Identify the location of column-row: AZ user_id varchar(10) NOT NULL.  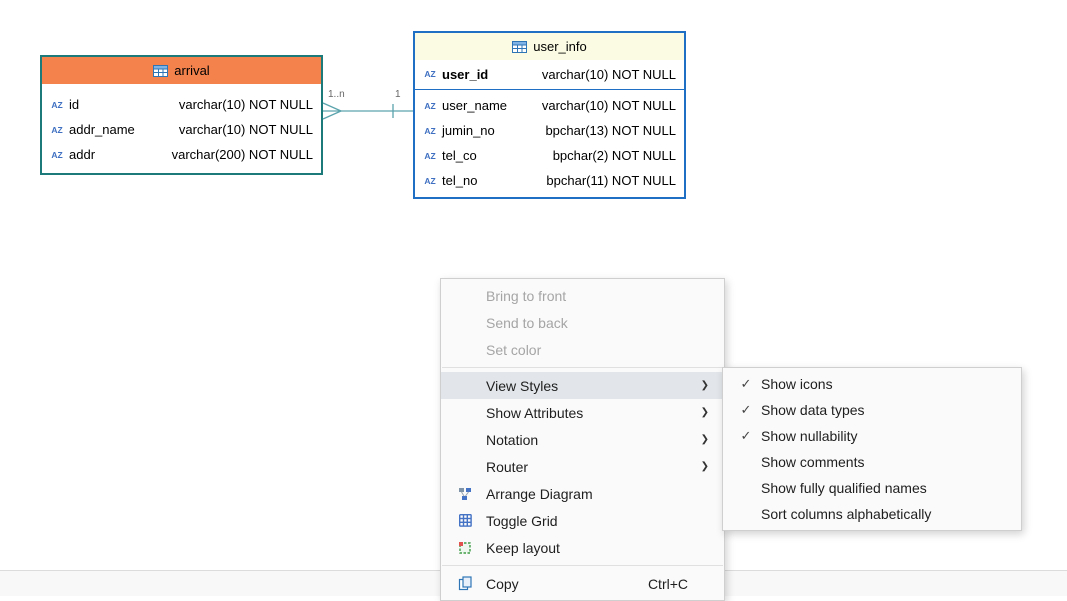
(549, 74).